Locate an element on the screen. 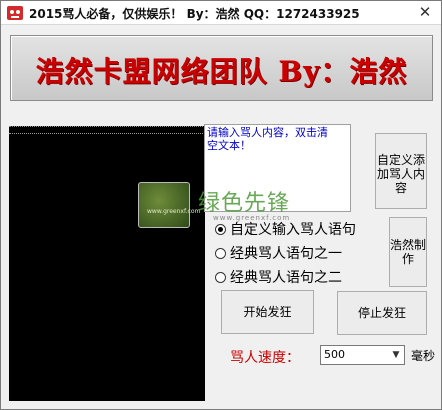 This screenshot has width=442, height=410. custom-add-button: 自定义添加骂人内容 is located at coordinates (401, 171).